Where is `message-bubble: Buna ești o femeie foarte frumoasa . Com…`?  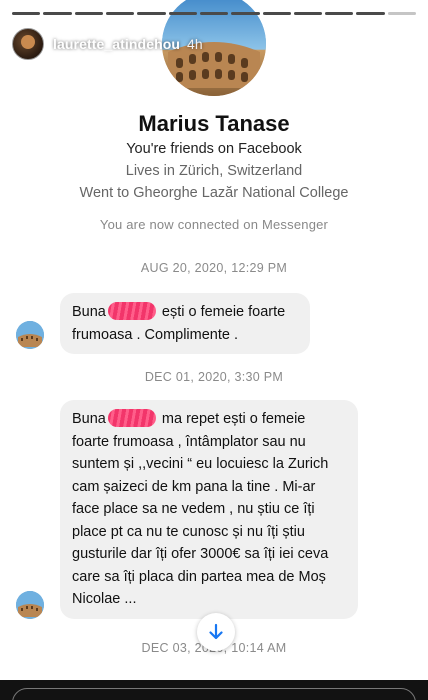
message-bubble: Buna ești o femeie foarte frumoasa . Com… is located at coordinates (185, 323).